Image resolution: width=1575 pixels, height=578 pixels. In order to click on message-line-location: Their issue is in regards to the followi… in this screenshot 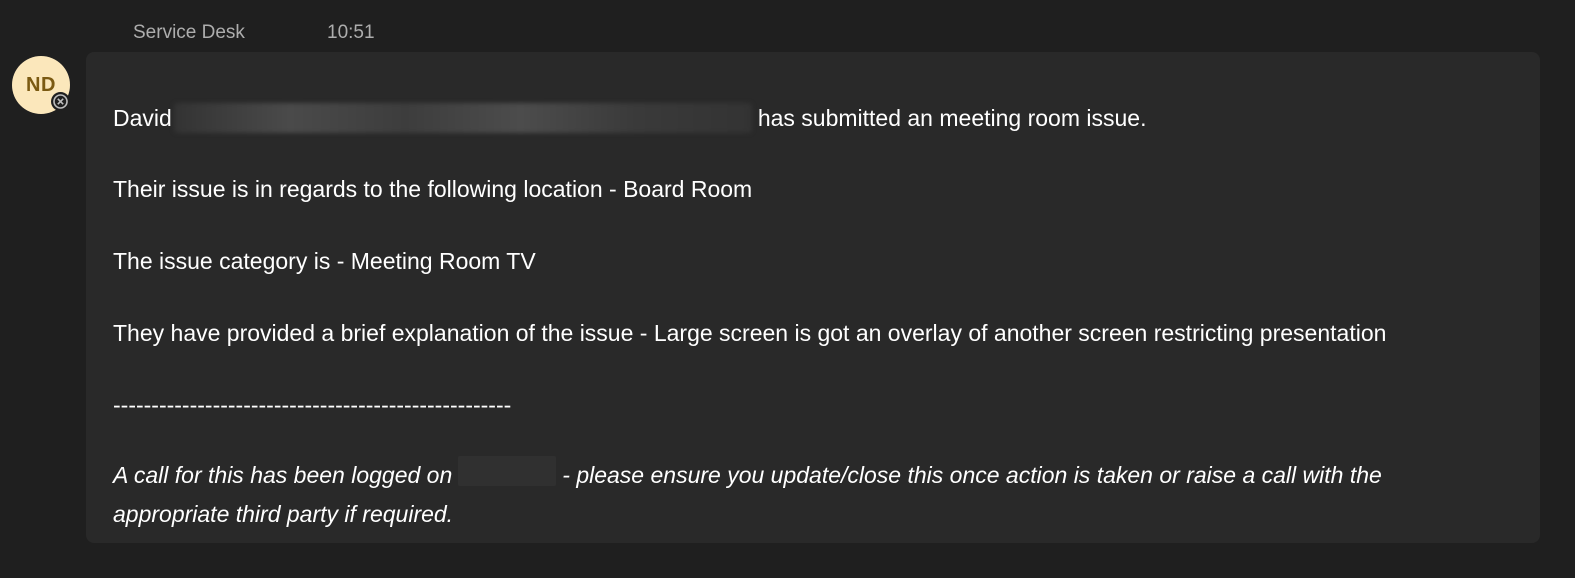, I will do `click(433, 189)`.